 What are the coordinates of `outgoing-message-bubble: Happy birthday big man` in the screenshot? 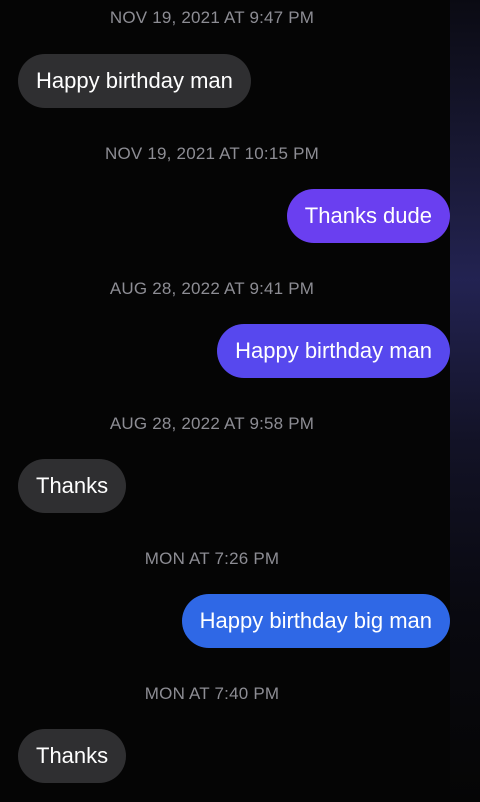 It's located at (315, 621).